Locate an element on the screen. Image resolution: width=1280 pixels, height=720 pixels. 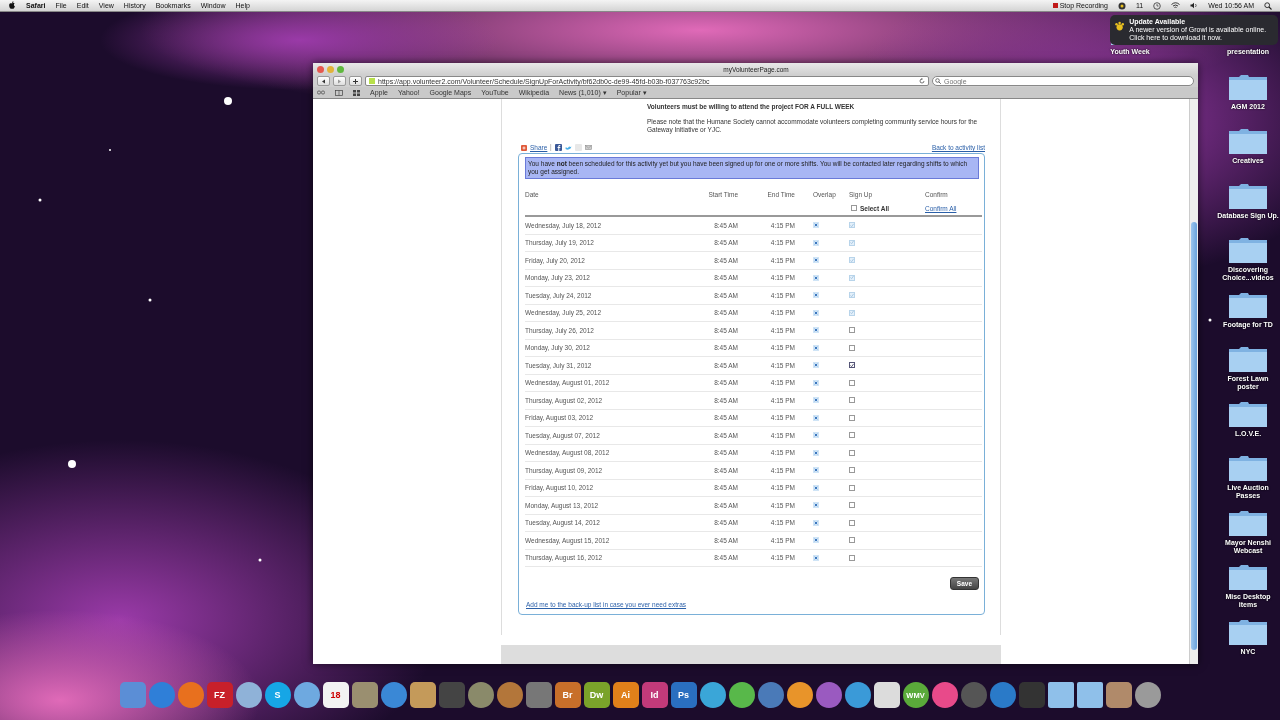
forward-icon is located at coordinates (339, 81).